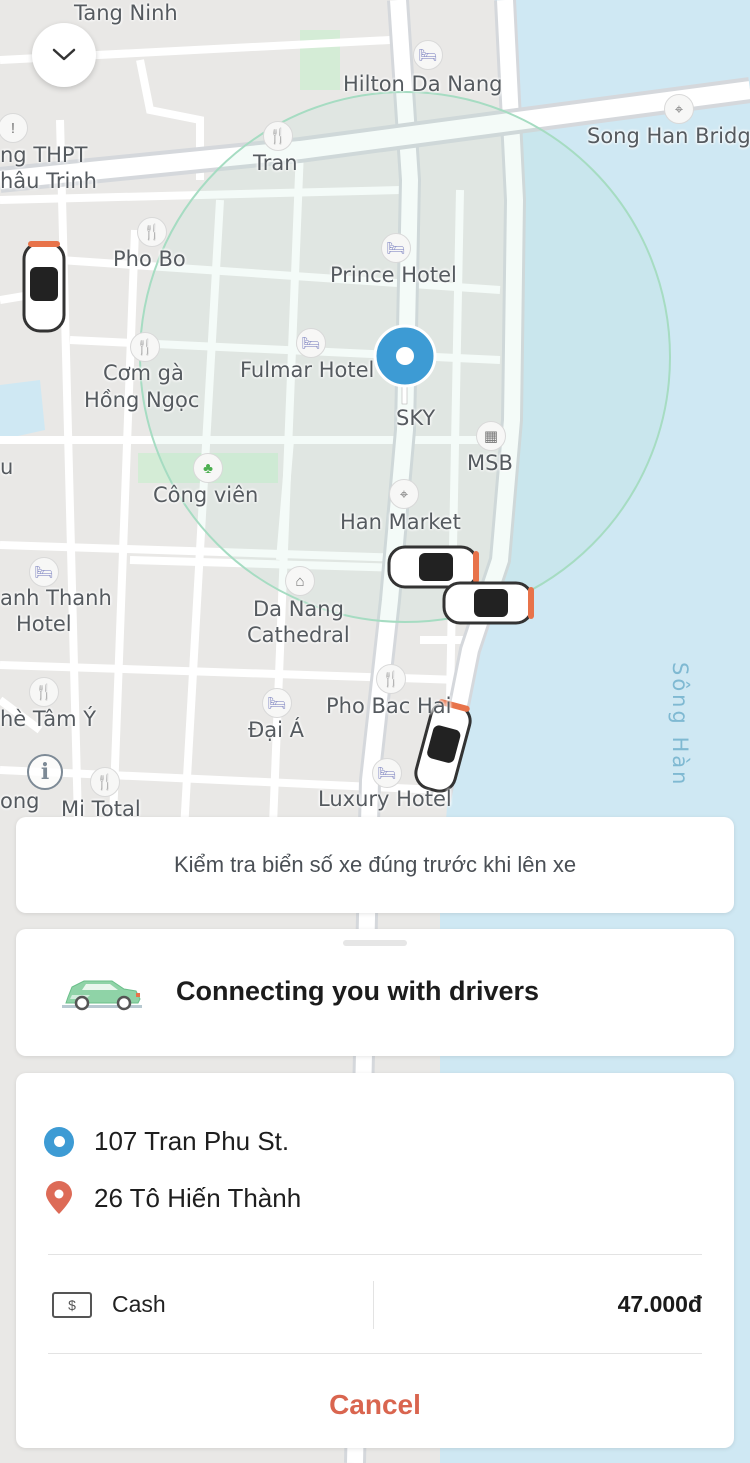  Describe the element at coordinates (139, 1304) in the screenshot. I see `payment-method: Cash` at that location.